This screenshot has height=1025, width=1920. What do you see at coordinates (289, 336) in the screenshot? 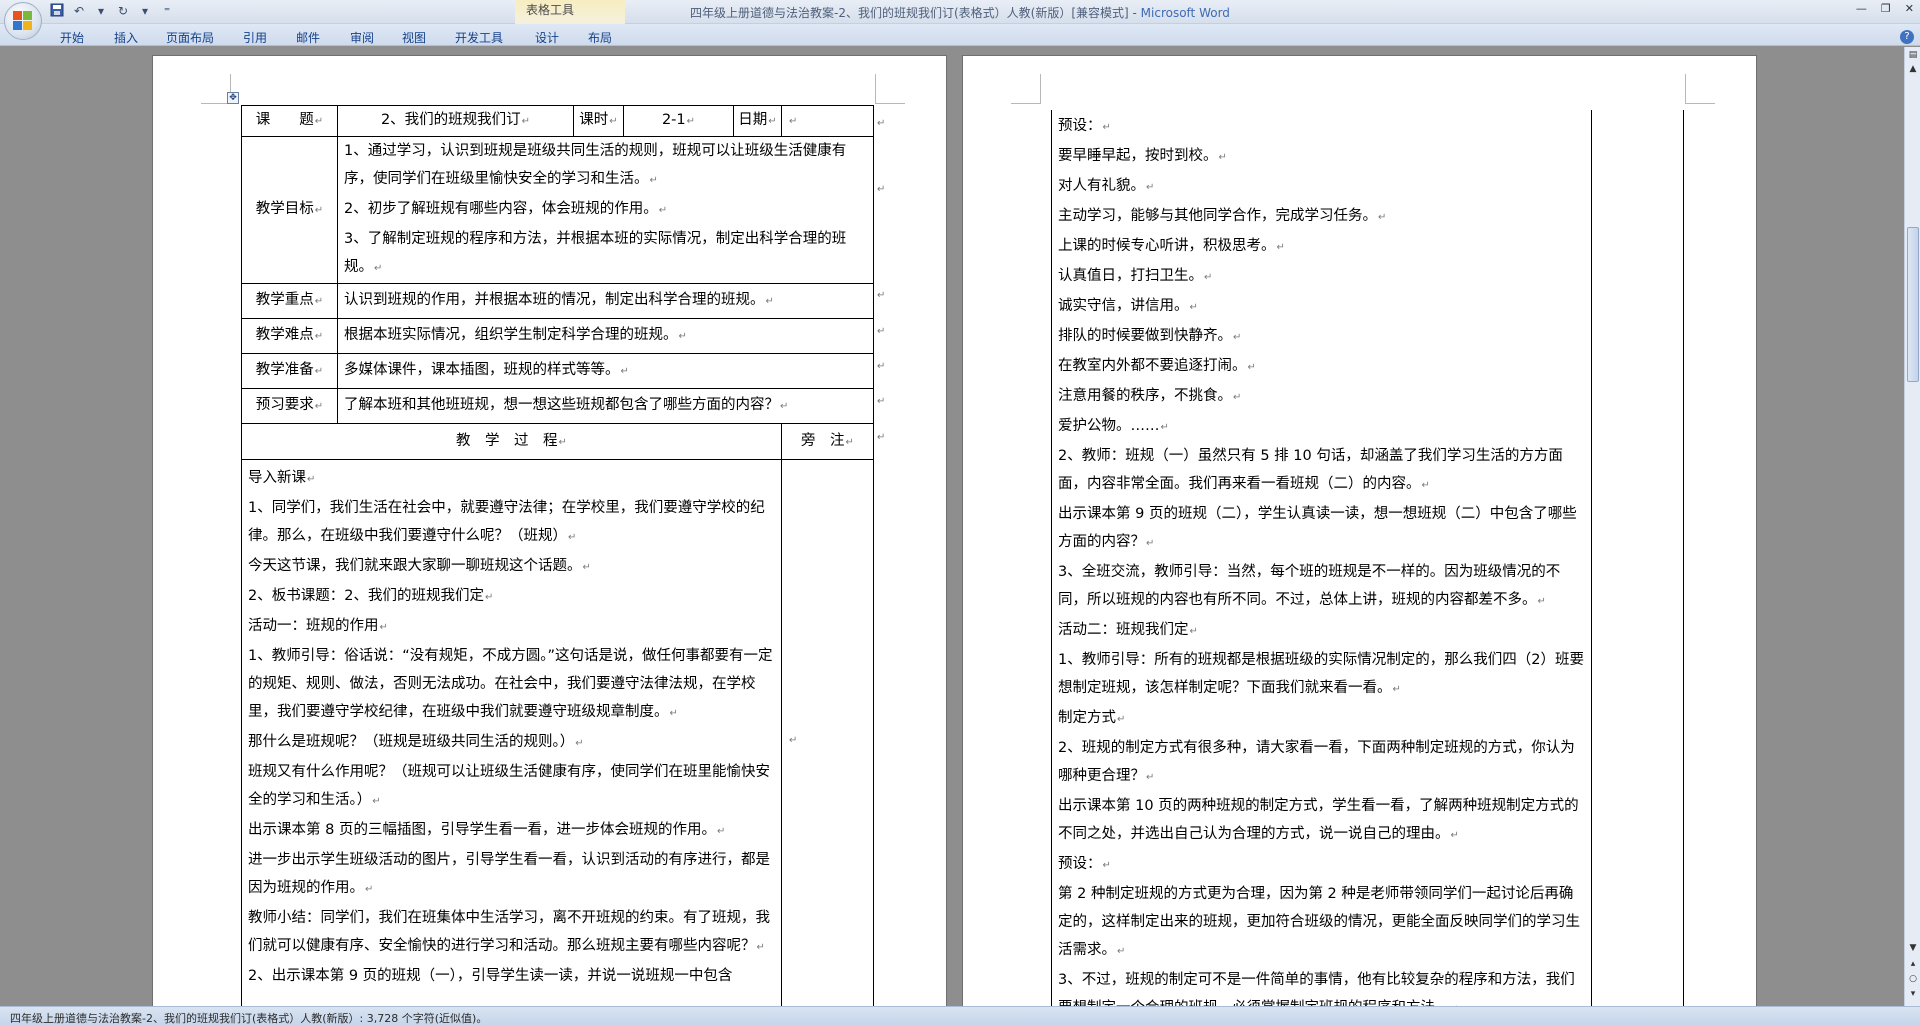
I see `difficulty-label: 教学难点↵` at bounding box center [289, 336].